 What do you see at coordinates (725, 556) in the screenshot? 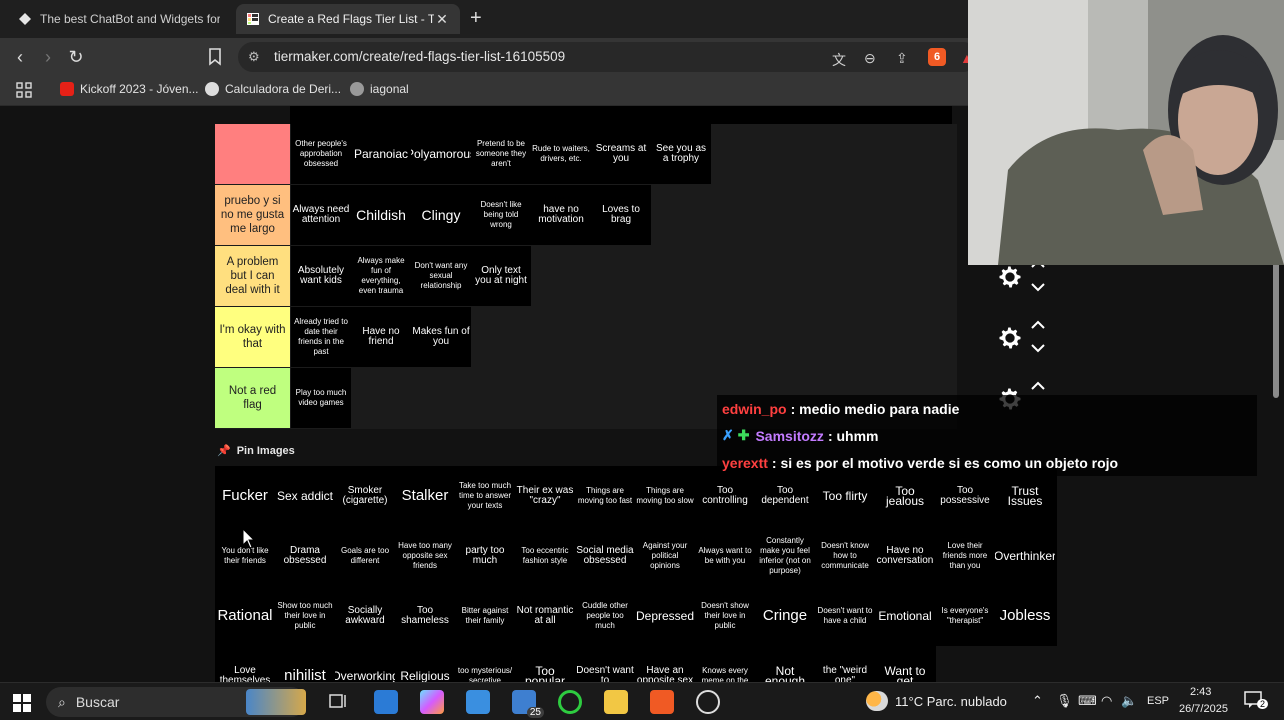
I see `pool-item: Always want to be with you` at bounding box center [725, 556].